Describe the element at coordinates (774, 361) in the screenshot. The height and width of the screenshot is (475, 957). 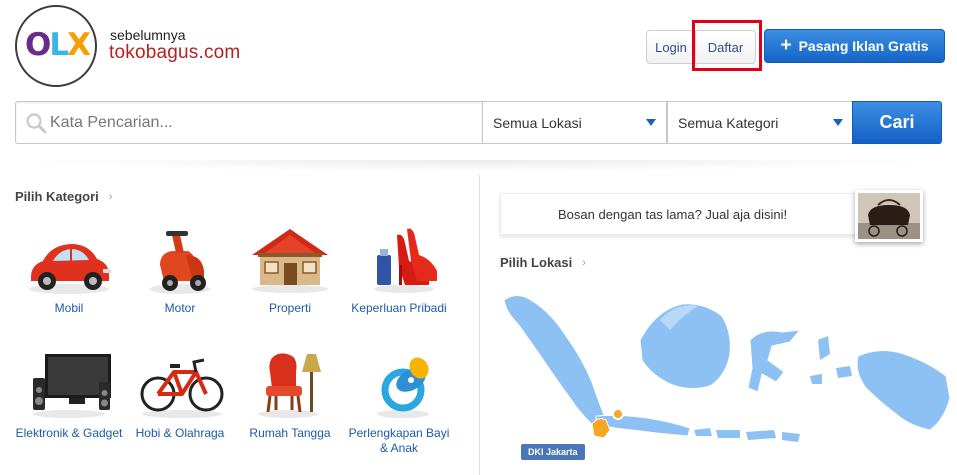
I see `map-region-sulawesi` at that location.